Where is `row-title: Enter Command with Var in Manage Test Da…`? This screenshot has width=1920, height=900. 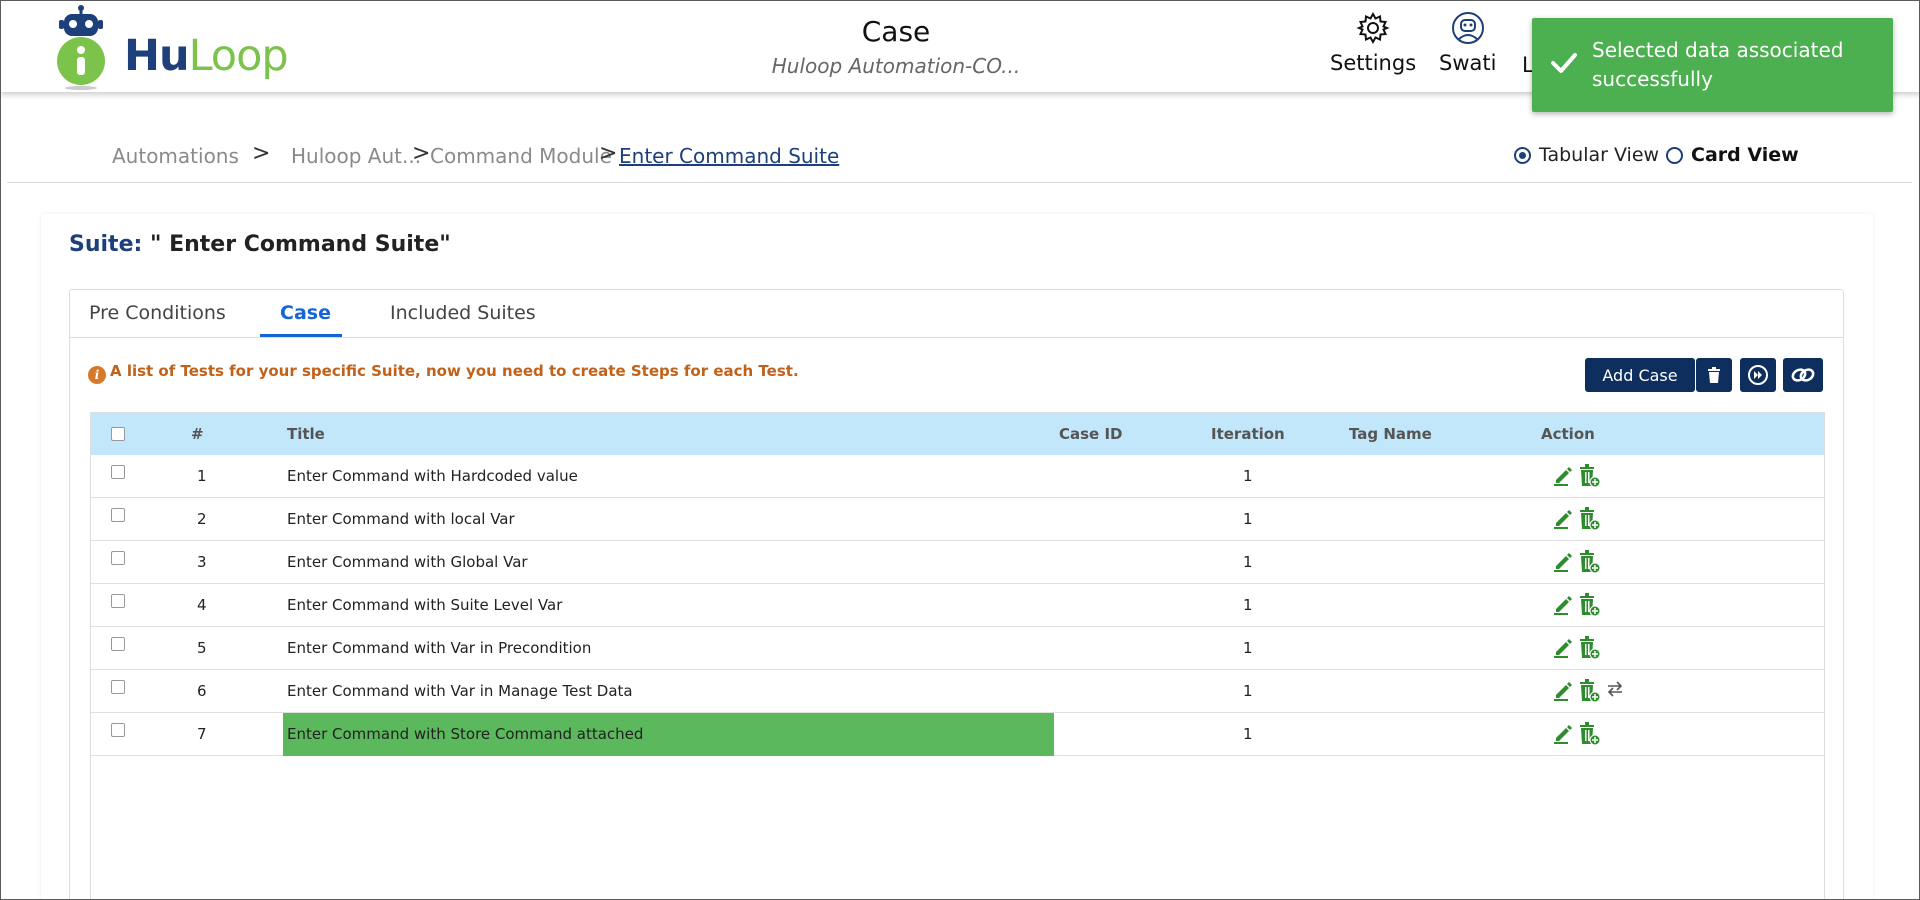 row-title: Enter Command with Var in Manage Test Da… is located at coordinates (460, 691).